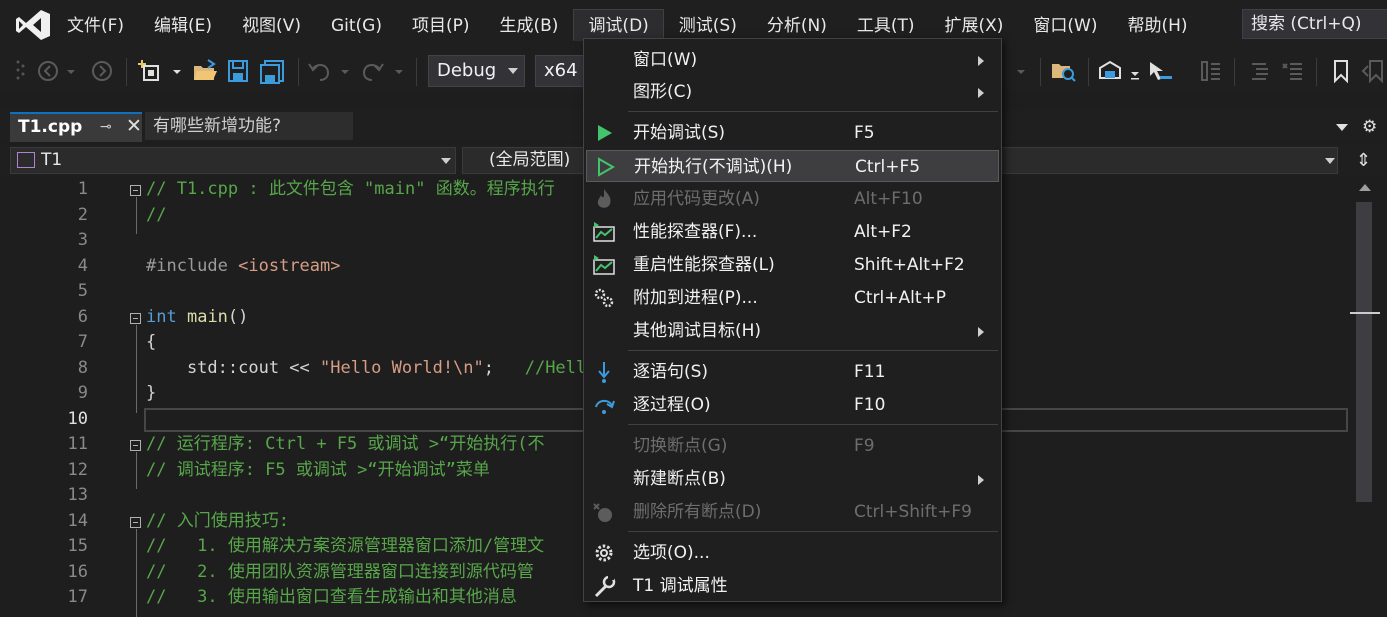  What do you see at coordinates (319, 71) in the screenshot?
I see `undo-icon` at bounding box center [319, 71].